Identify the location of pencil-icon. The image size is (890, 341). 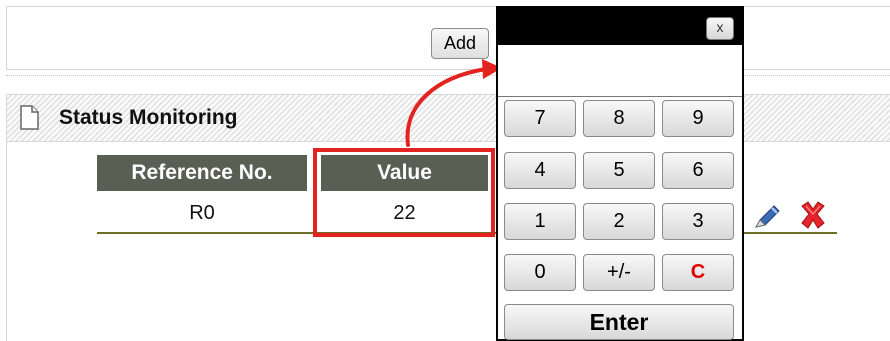
(767, 217).